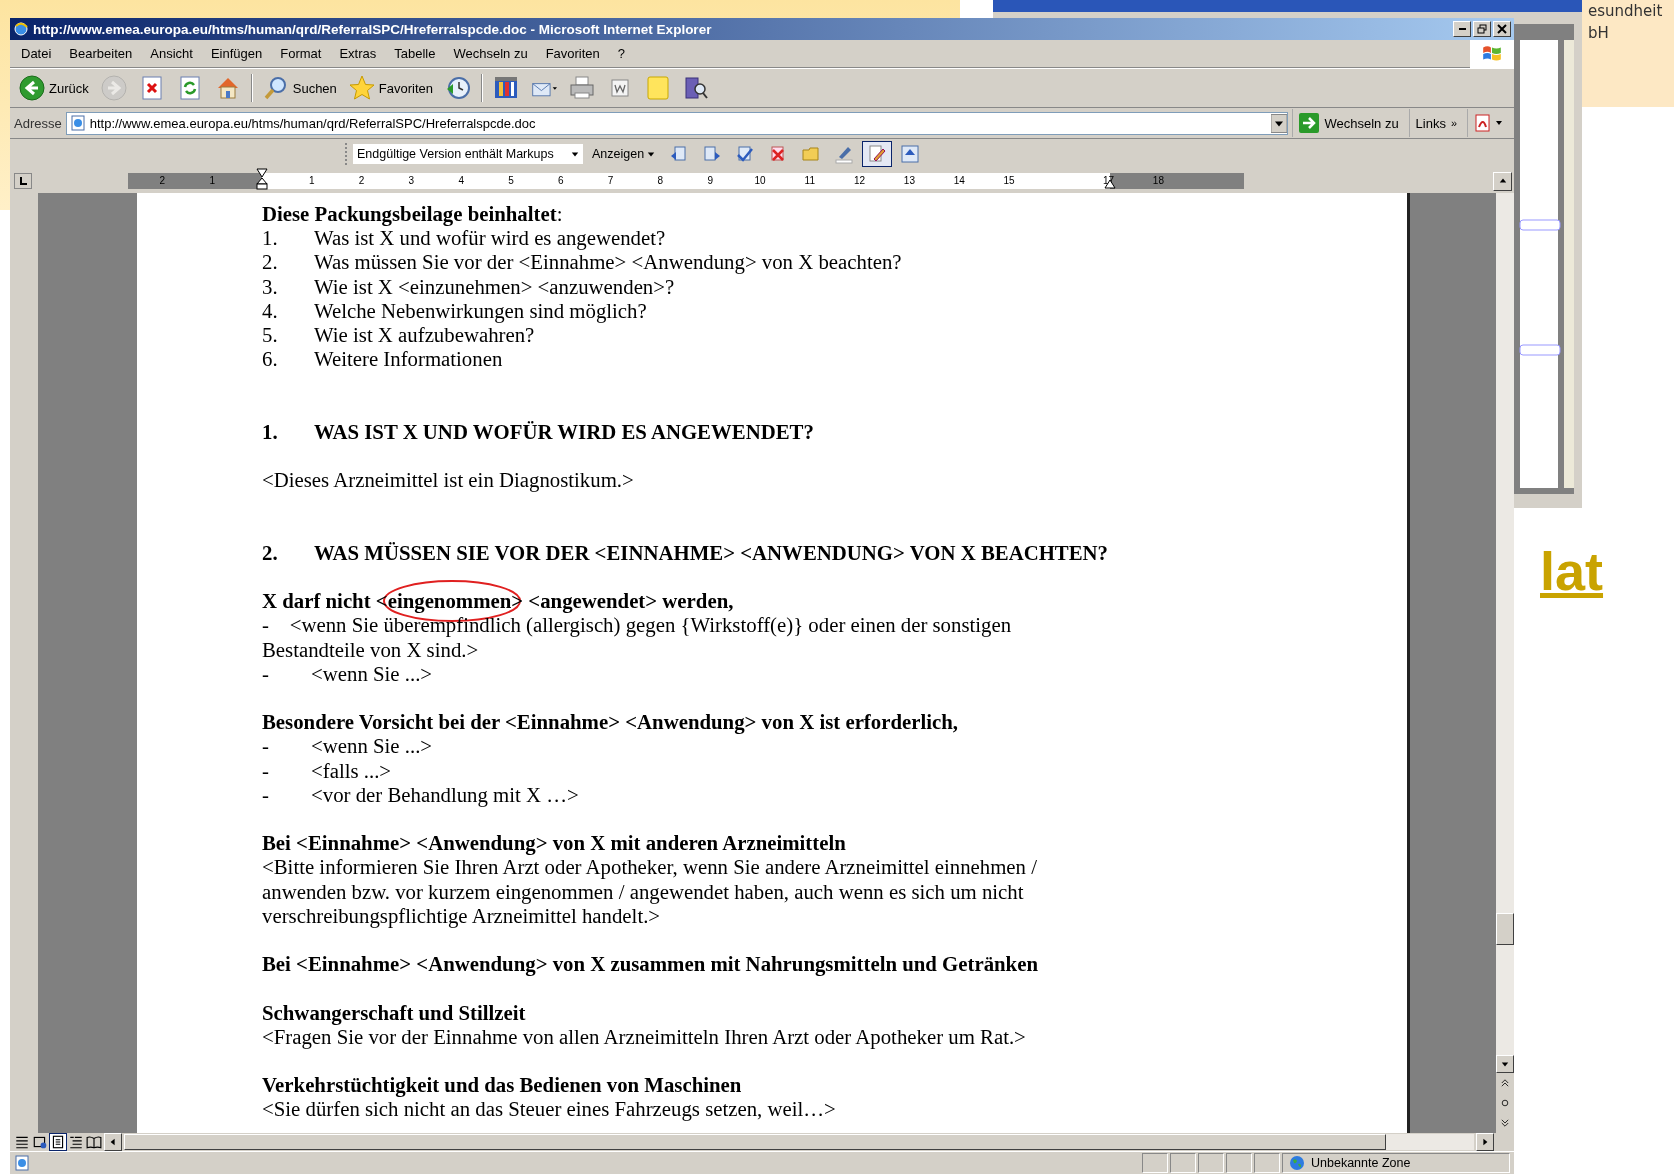 The width and height of the screenshot is (1674, 1174). Describe the element at coordinates (21, 29) in the screenshot. I see `browser-logo-icon` at that location.